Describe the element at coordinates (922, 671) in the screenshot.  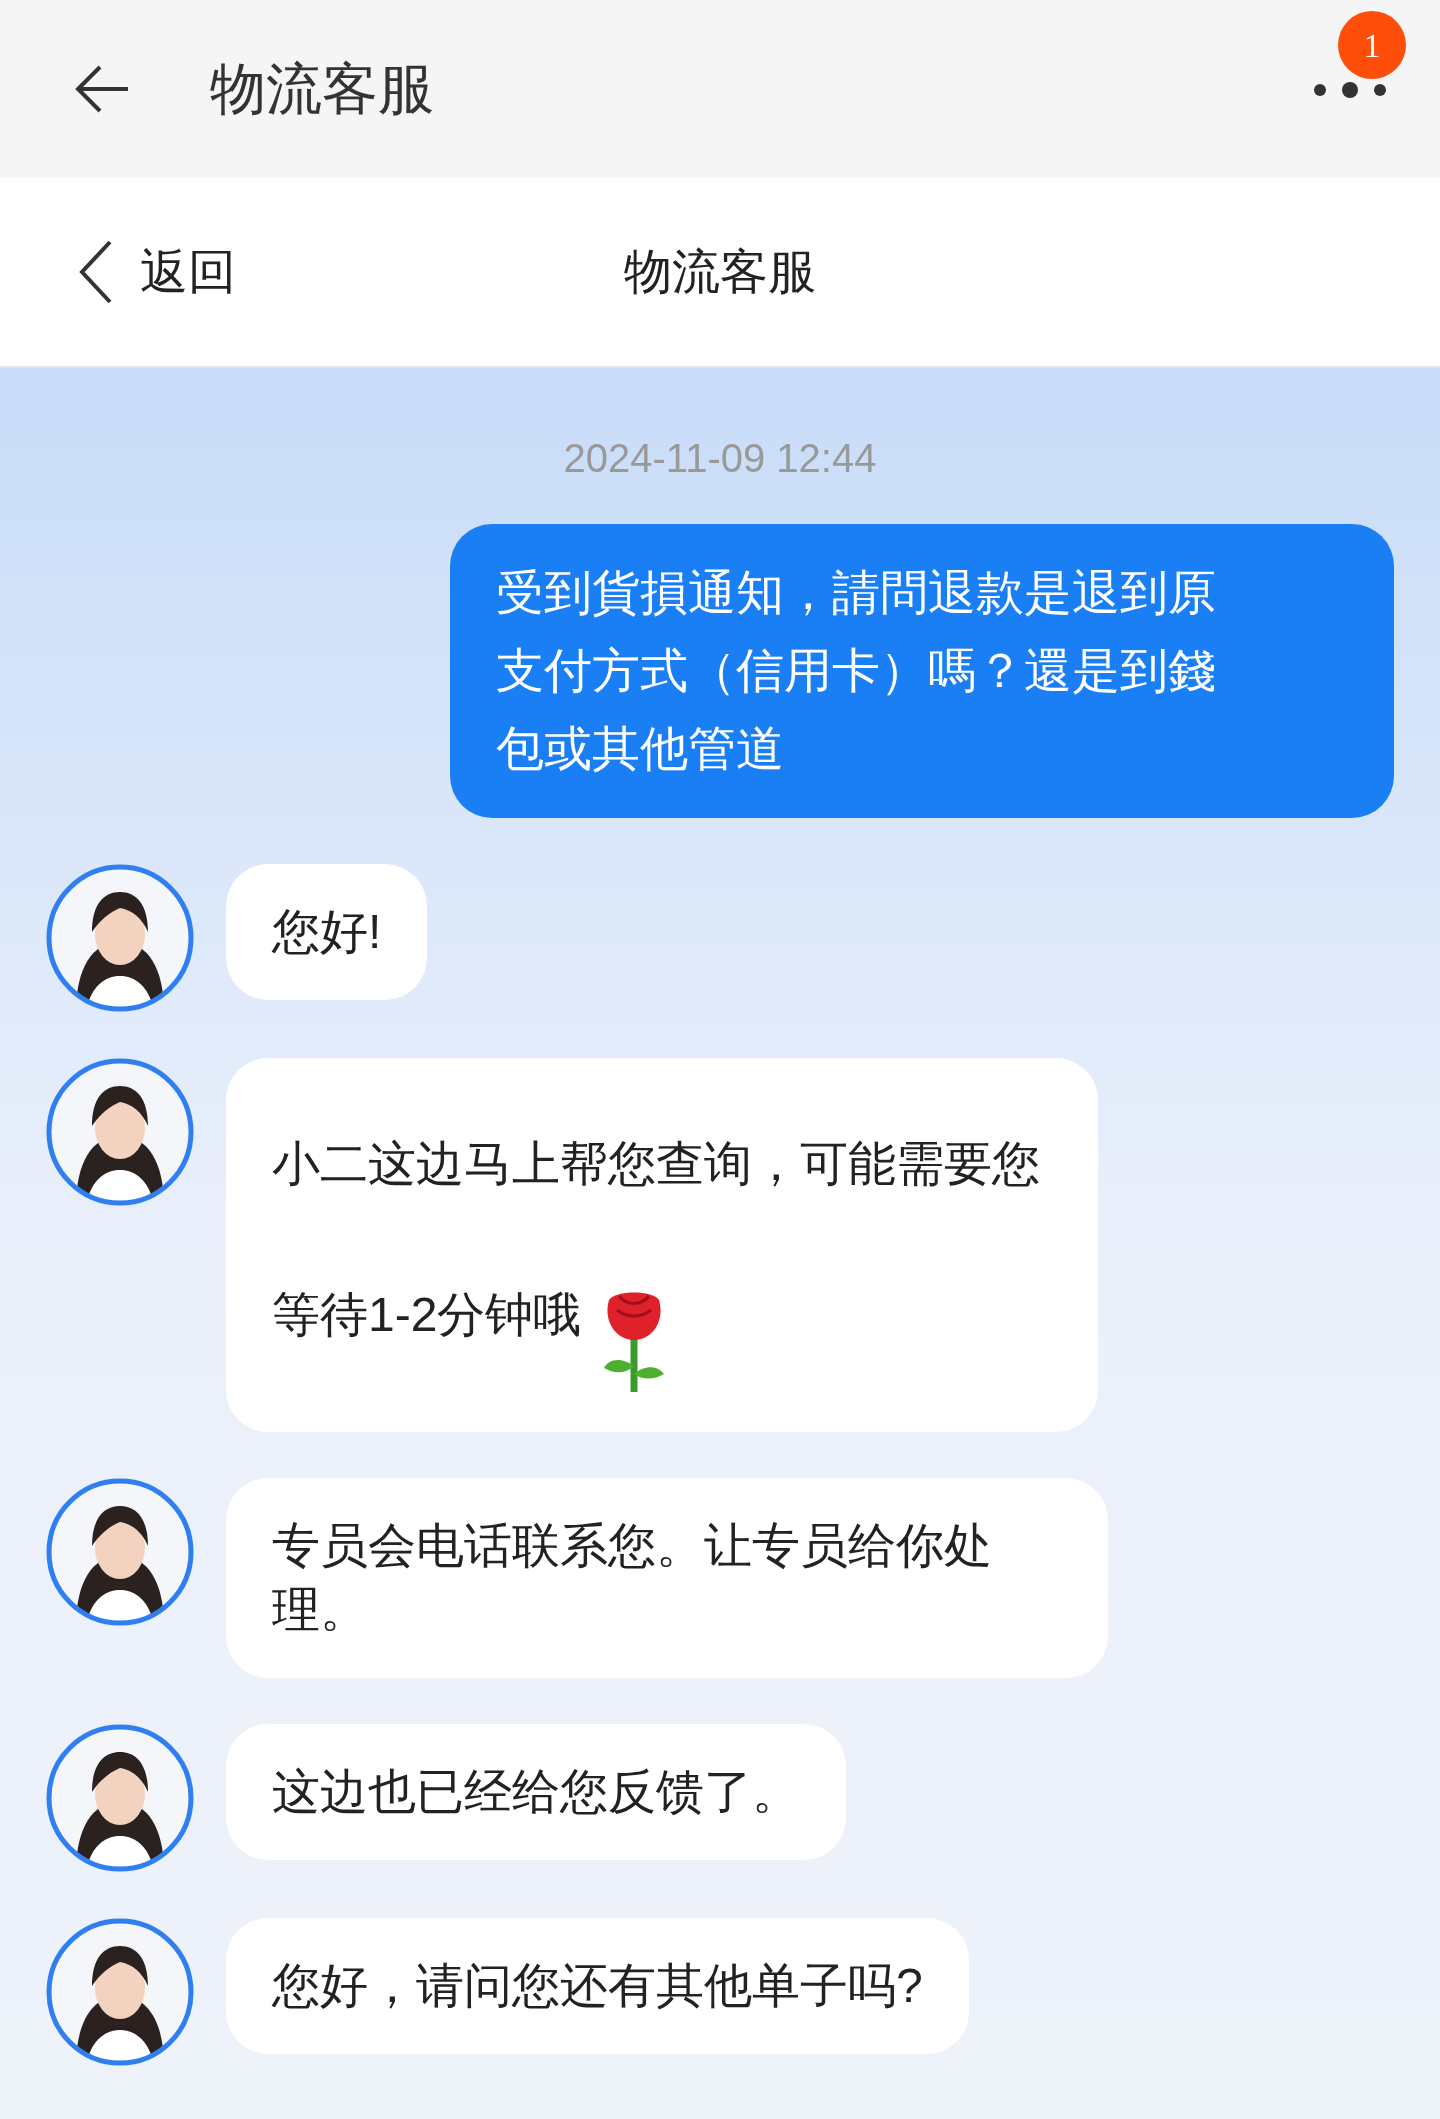
I see `sent-message: 受到貨損通知，請問退款是退到原支付方式（信用卡）嗎？還是到錢包或其他管道` at that location.